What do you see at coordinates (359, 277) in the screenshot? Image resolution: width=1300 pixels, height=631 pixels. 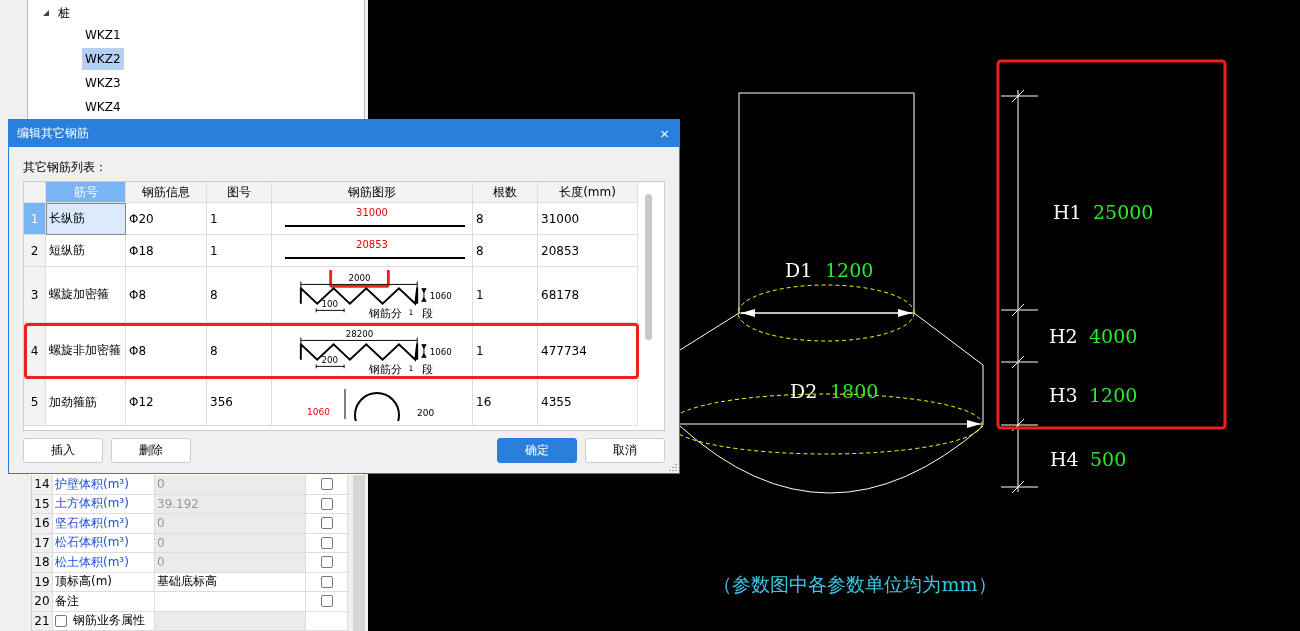 I see `dimension-label: 2000` at bounding box center [359, 277].